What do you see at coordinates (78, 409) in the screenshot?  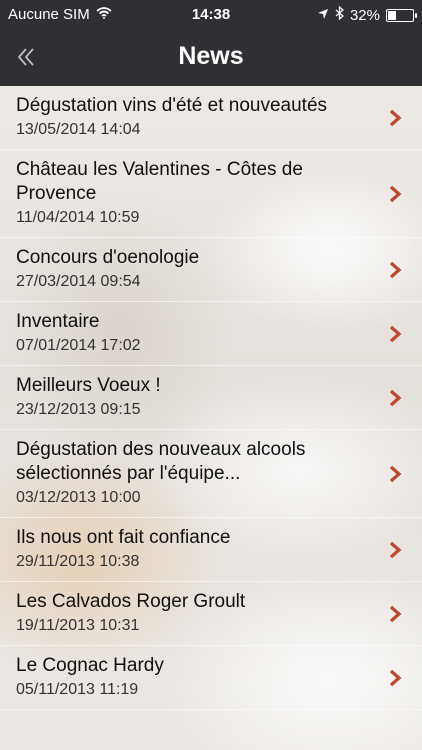 I see `news-date: 23/12/2013 09:15` at bounding box center [78, 409].